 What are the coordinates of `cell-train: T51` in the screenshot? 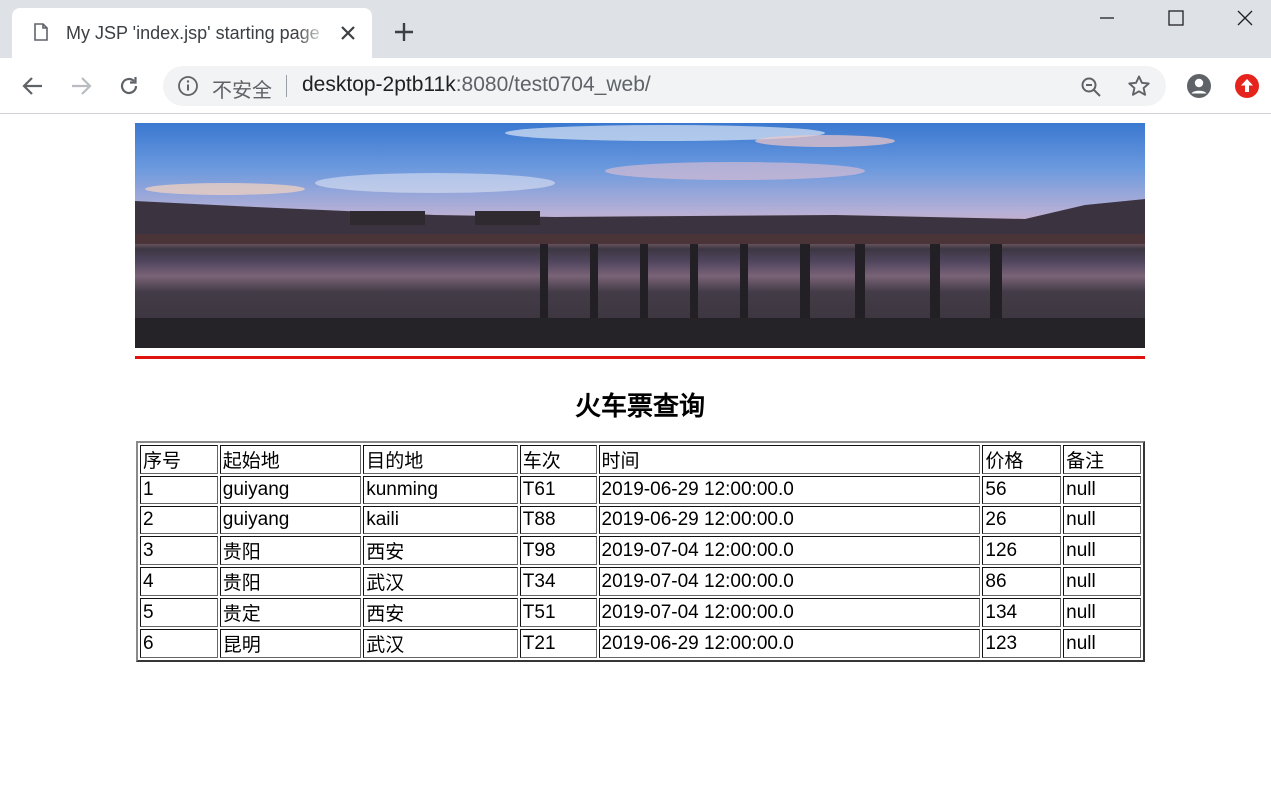 It's located at (558, 612).